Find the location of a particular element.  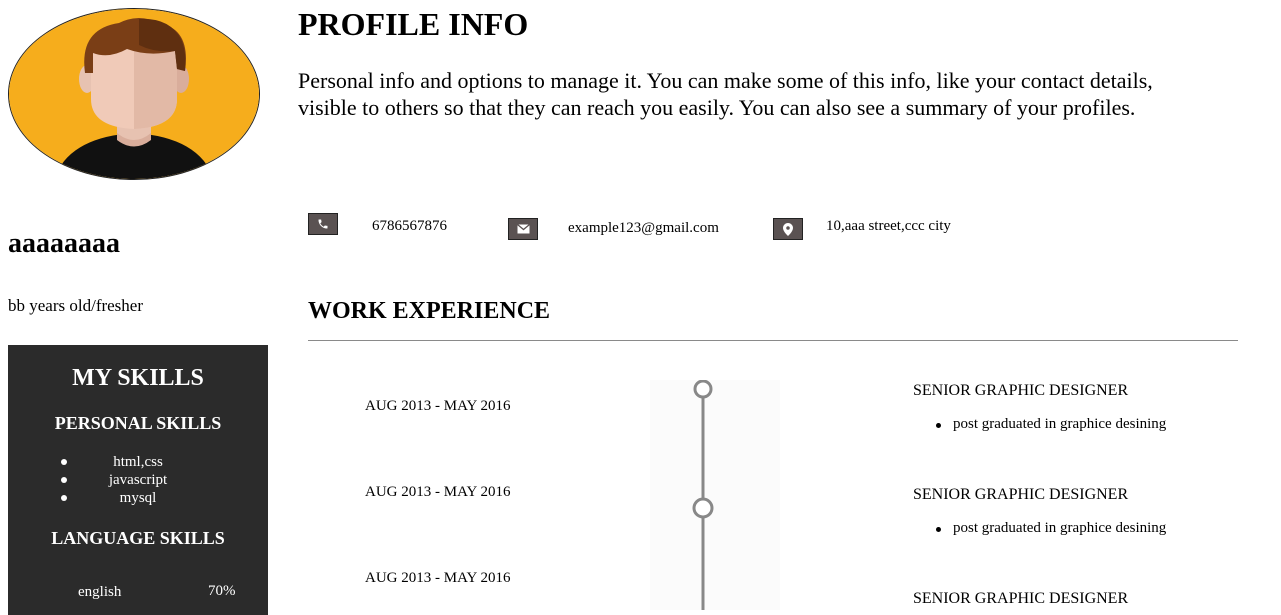

work-experience-title: WORK EXPERIENCE is located at coordinates (429, 311).